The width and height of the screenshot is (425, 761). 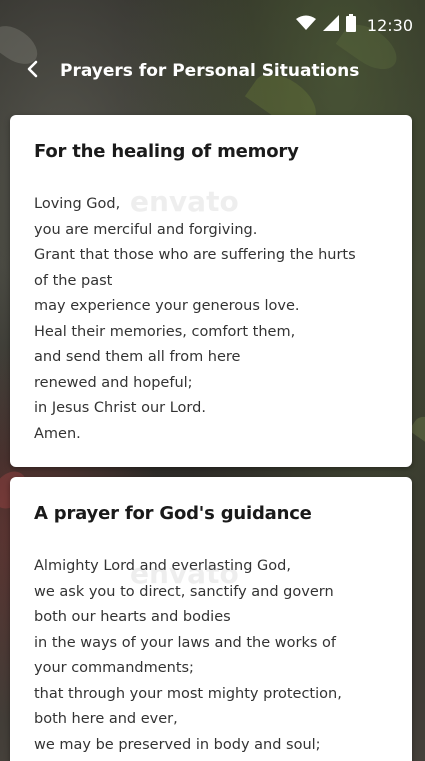 What do you see at coordinates (165, 331) in the screenshot?
I see `prayer-line: Heal their memories, comfort them,` at bounding box center [165, 331].